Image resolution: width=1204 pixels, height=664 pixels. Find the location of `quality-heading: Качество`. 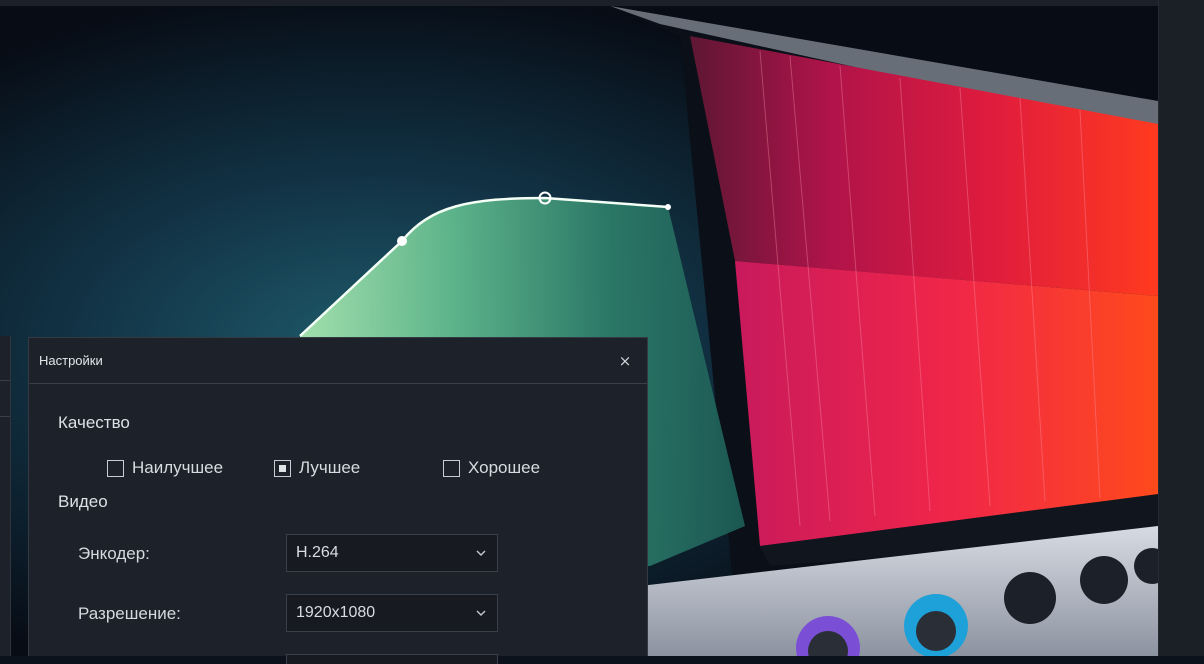

quality-heading: Качество is located at coordinates (94, 422).